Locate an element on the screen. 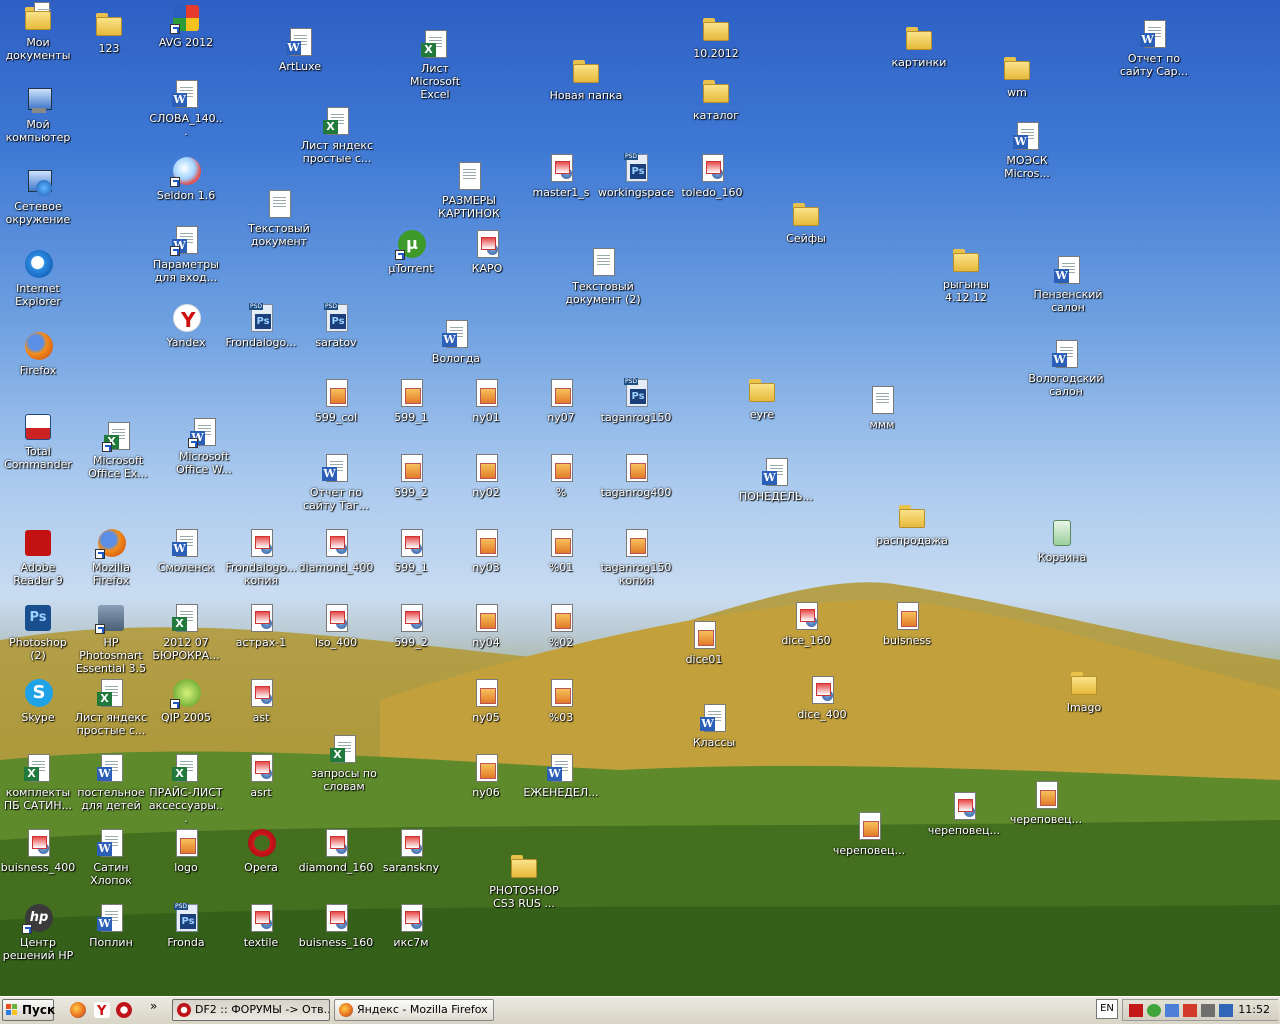 The width and height of the screenshot is (1280, 1024). desktop-icon-satin: W Сатин Хлопок is located at coordinates (111, 857).